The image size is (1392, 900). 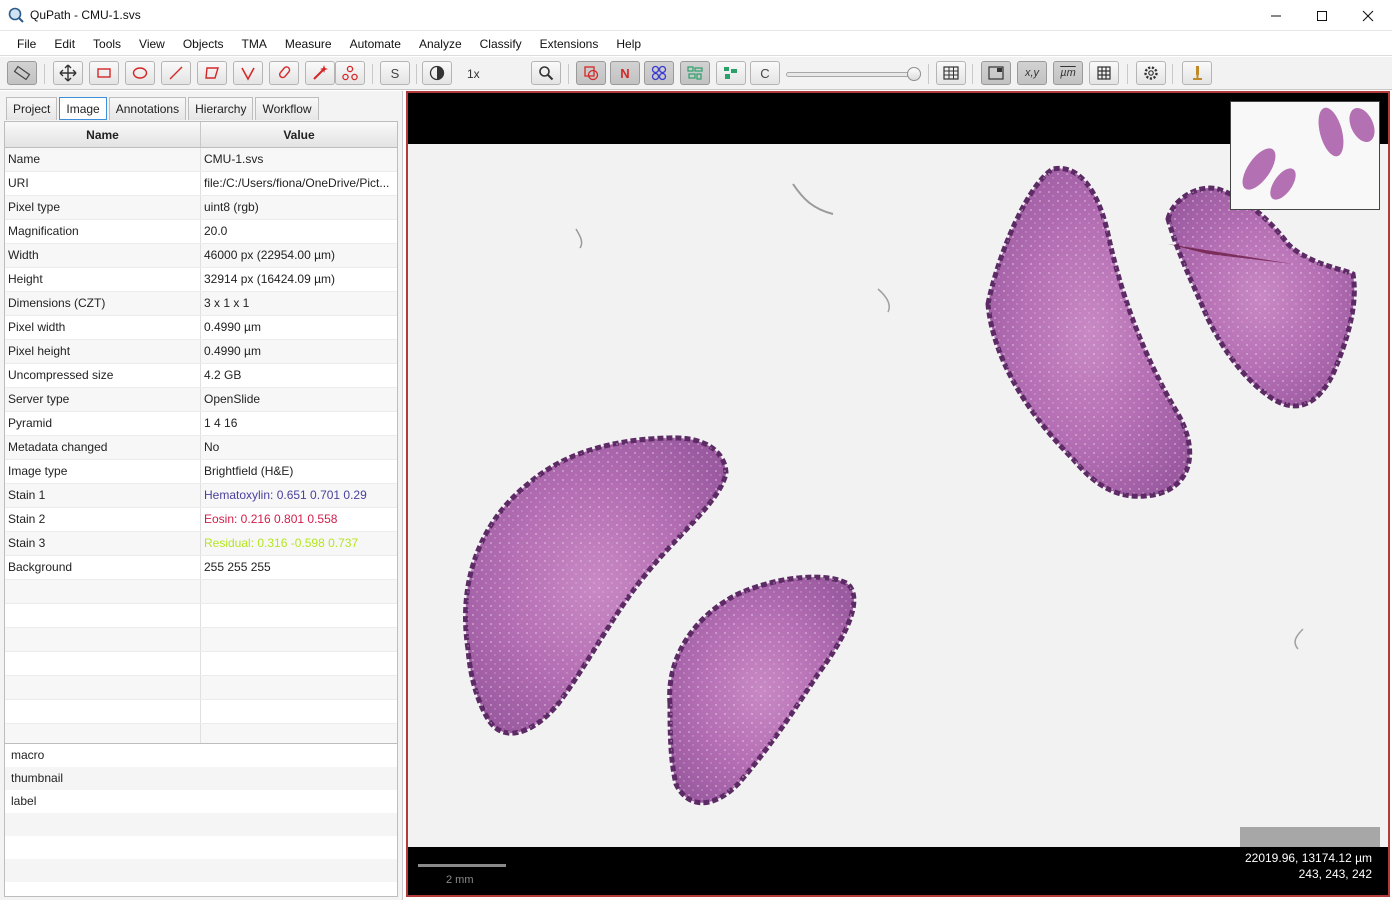 What do you see at coordinates (696, 15) in the screenshot?
I see `title-bar: QuPath - CMU-1.svs` at bounding box center [696, 15].